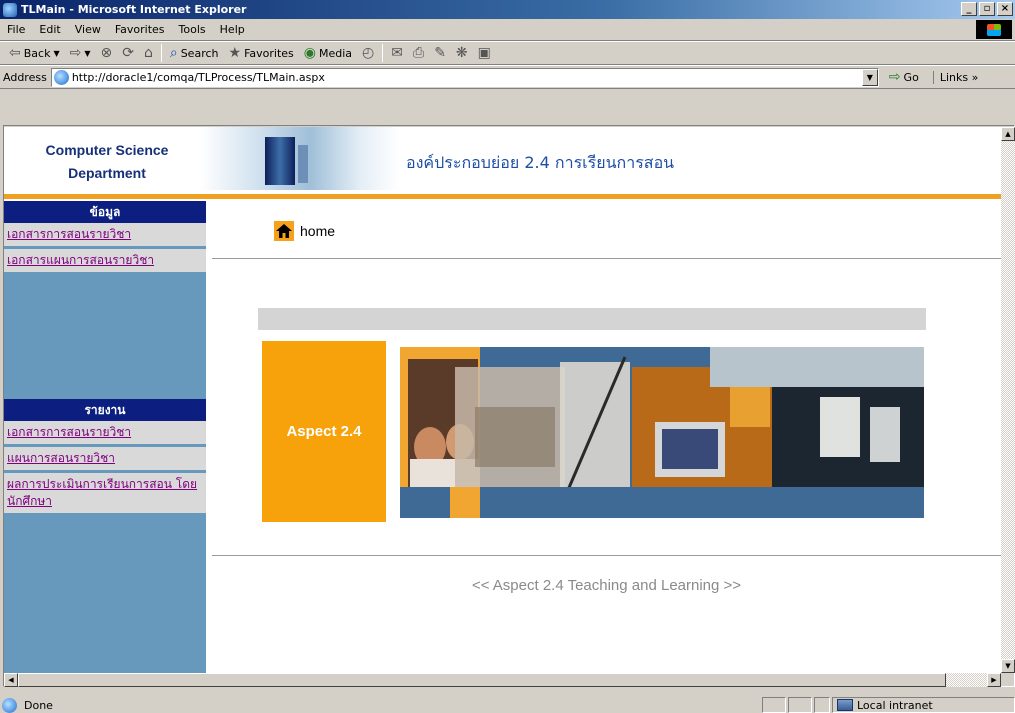 This screenshot has height=713, width=1015. I want to click on toolbar-separator, so click(383, 53).